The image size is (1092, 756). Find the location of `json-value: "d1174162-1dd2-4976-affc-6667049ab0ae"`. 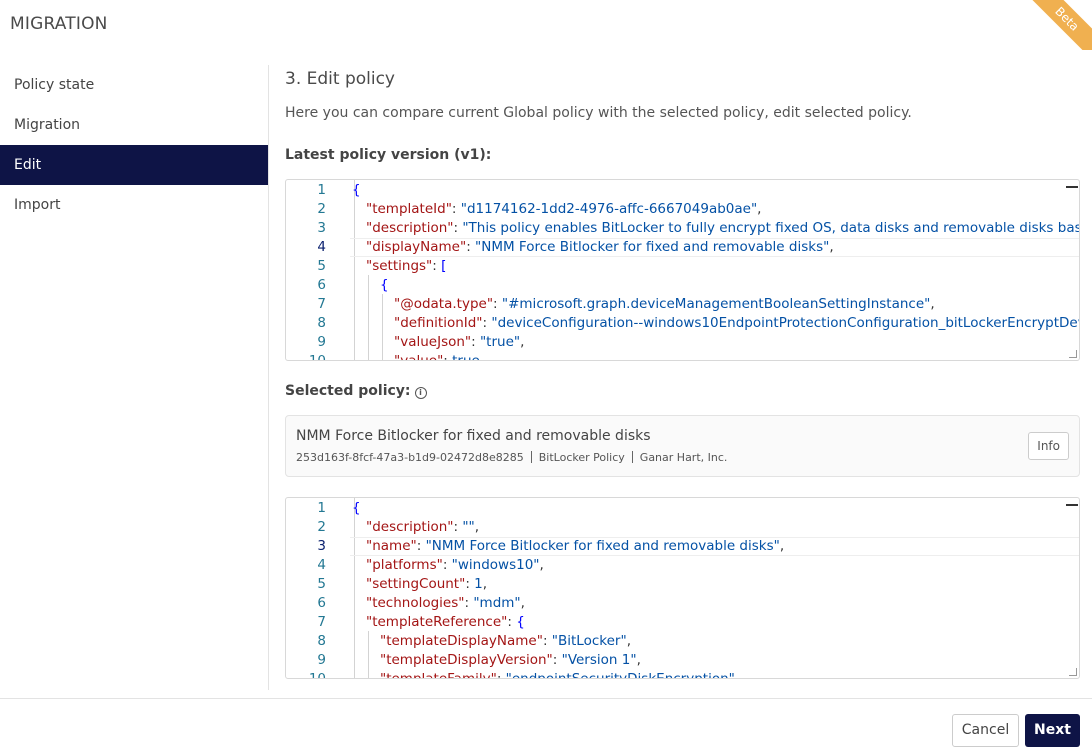

json-value: "d1174162-1dd2-4976-affc-6667049ab0ae" is located at coordinates (609, 209).